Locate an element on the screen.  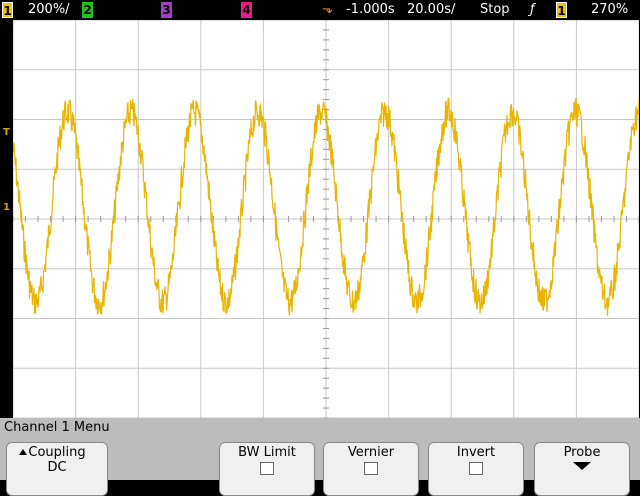
invert-label: Invert is located at coordinates (476, 452).